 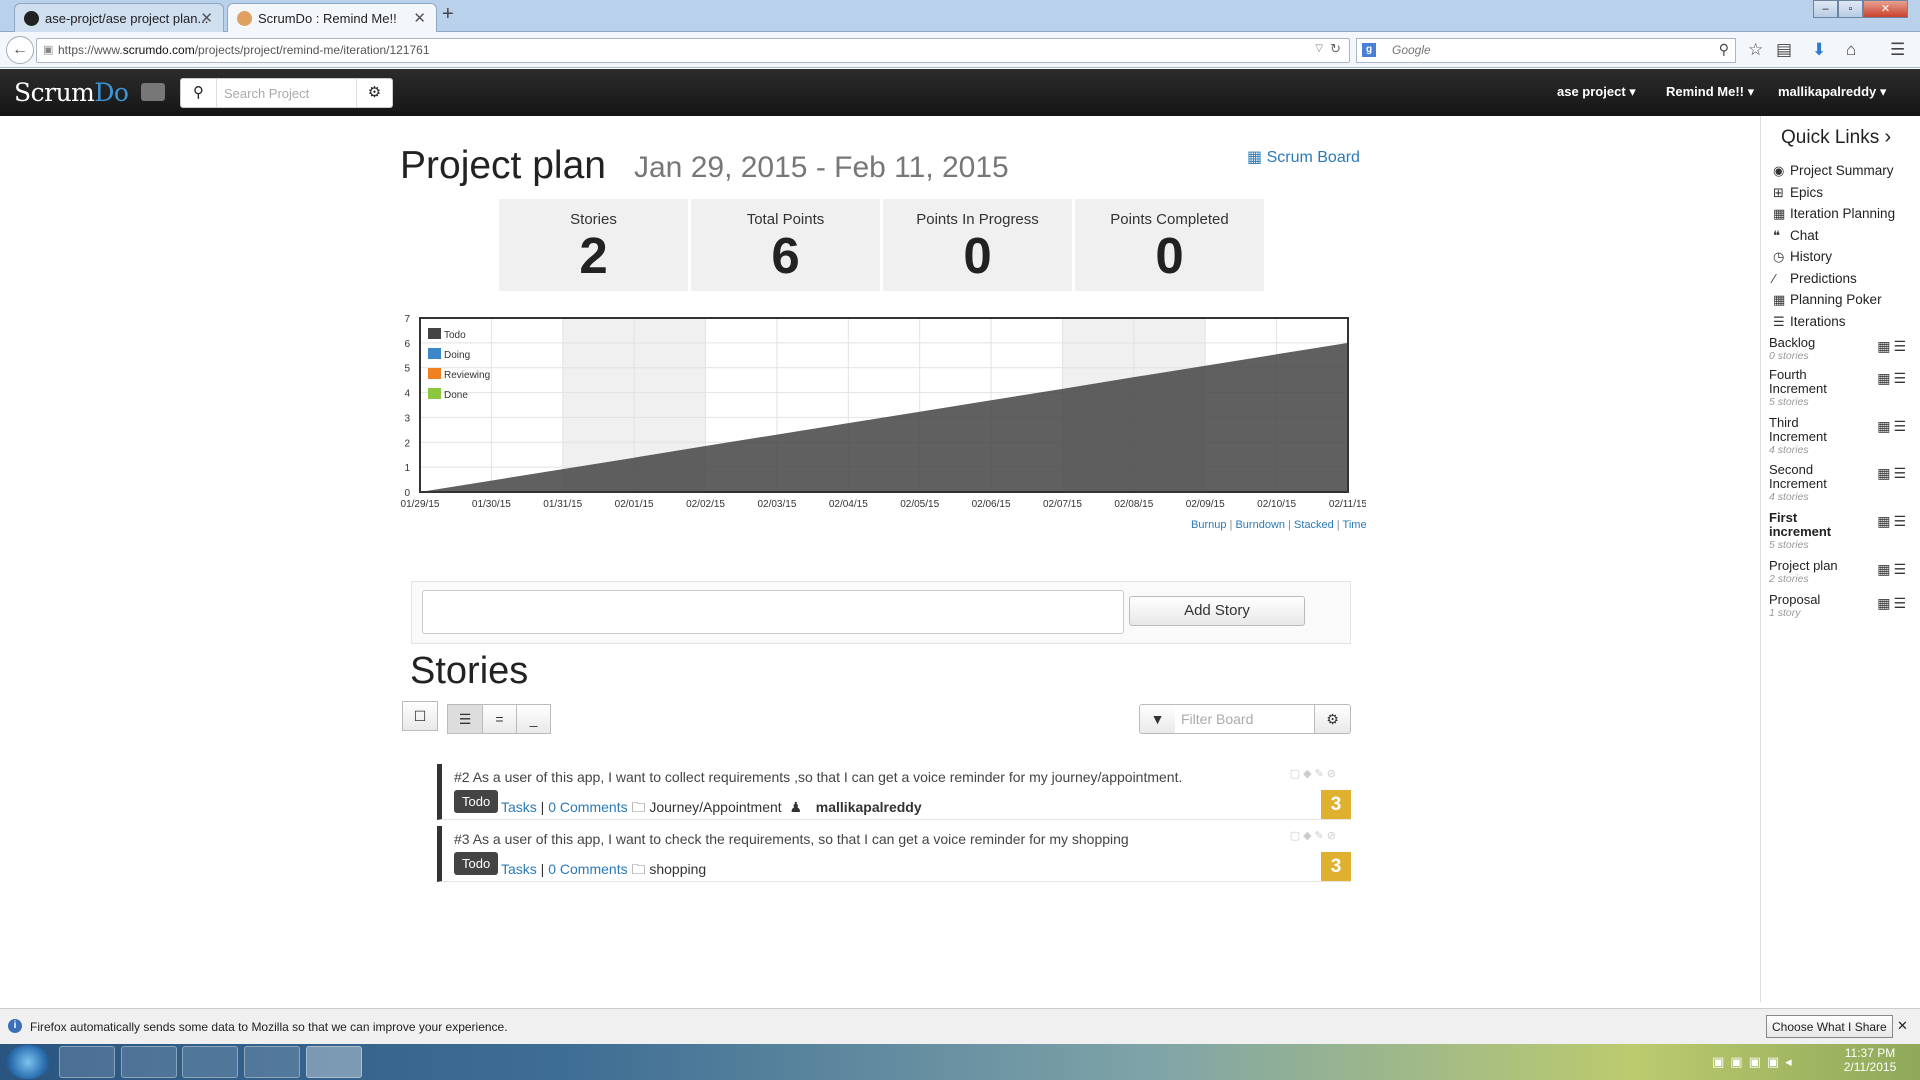 I want to click on search-input: Search Project, so click(x=266, y=93).